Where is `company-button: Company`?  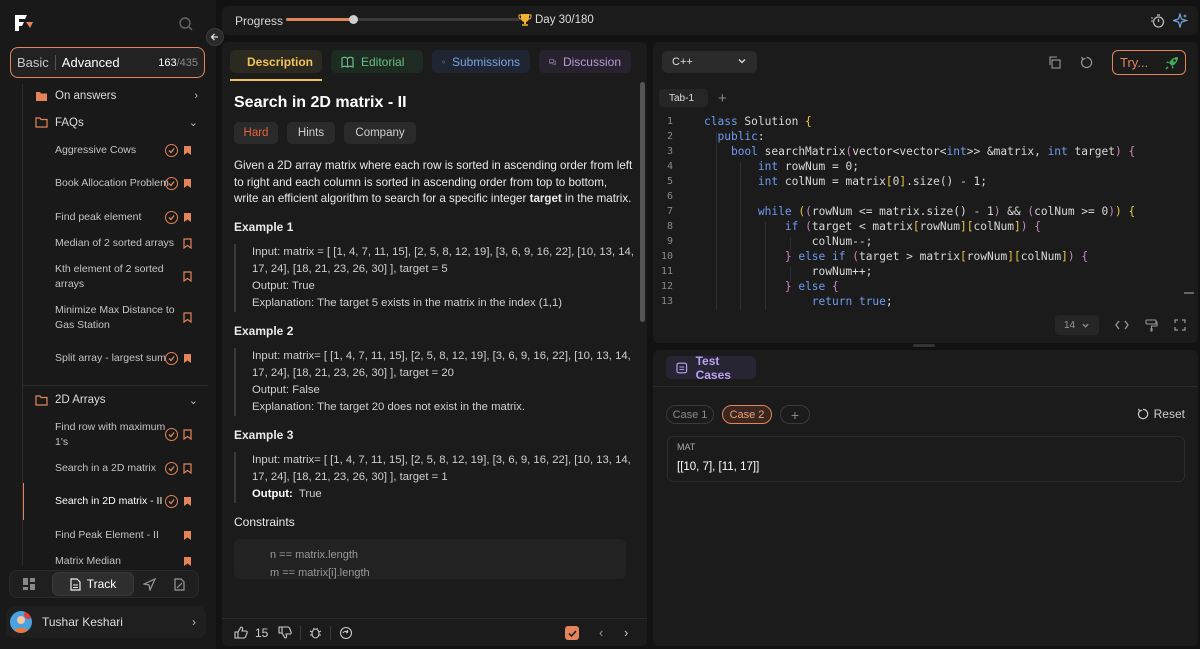 company-button: Company is located at coordinates (380, 133).